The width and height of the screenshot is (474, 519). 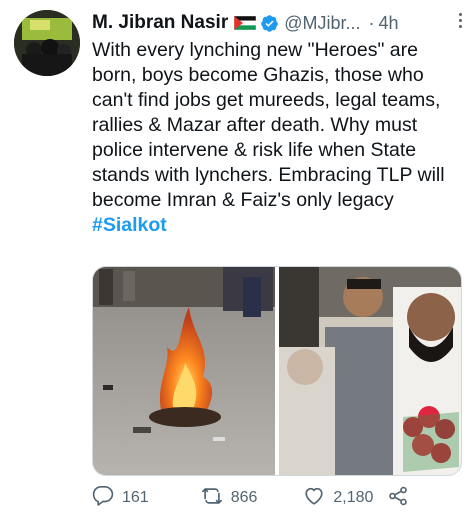 What do you see at coordinates (212, 498) in the screenshot?
I see `retweet-icon` at bounding box center [212, 498].